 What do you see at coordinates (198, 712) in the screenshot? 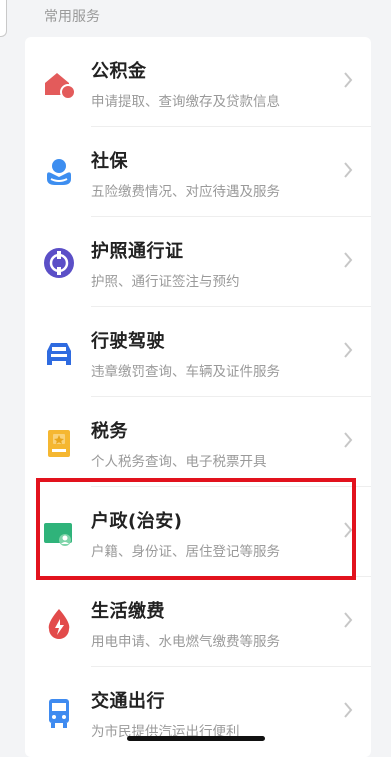
I see `service-item-transport: 交通出行 为市民提供汽运出行便利` at bounding box center [198, 712].